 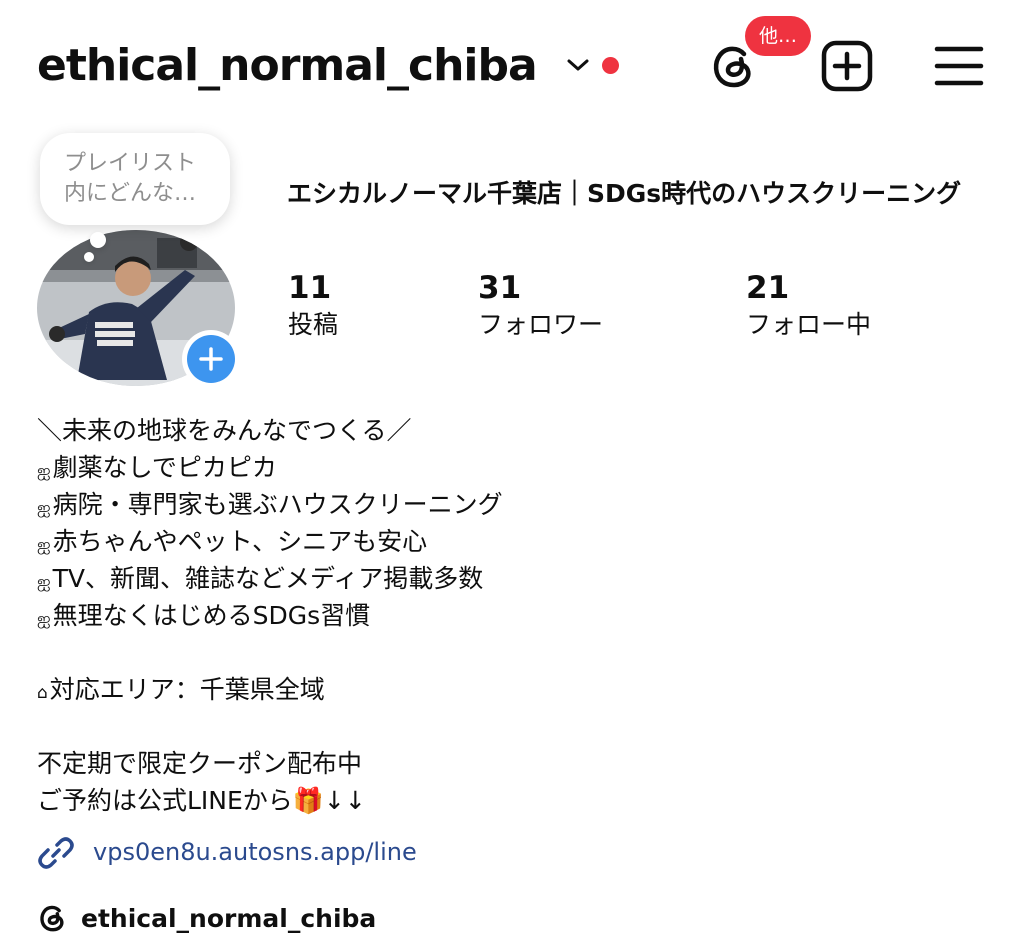 I want to click on note-tail-dot, so click(x=98, y=240).